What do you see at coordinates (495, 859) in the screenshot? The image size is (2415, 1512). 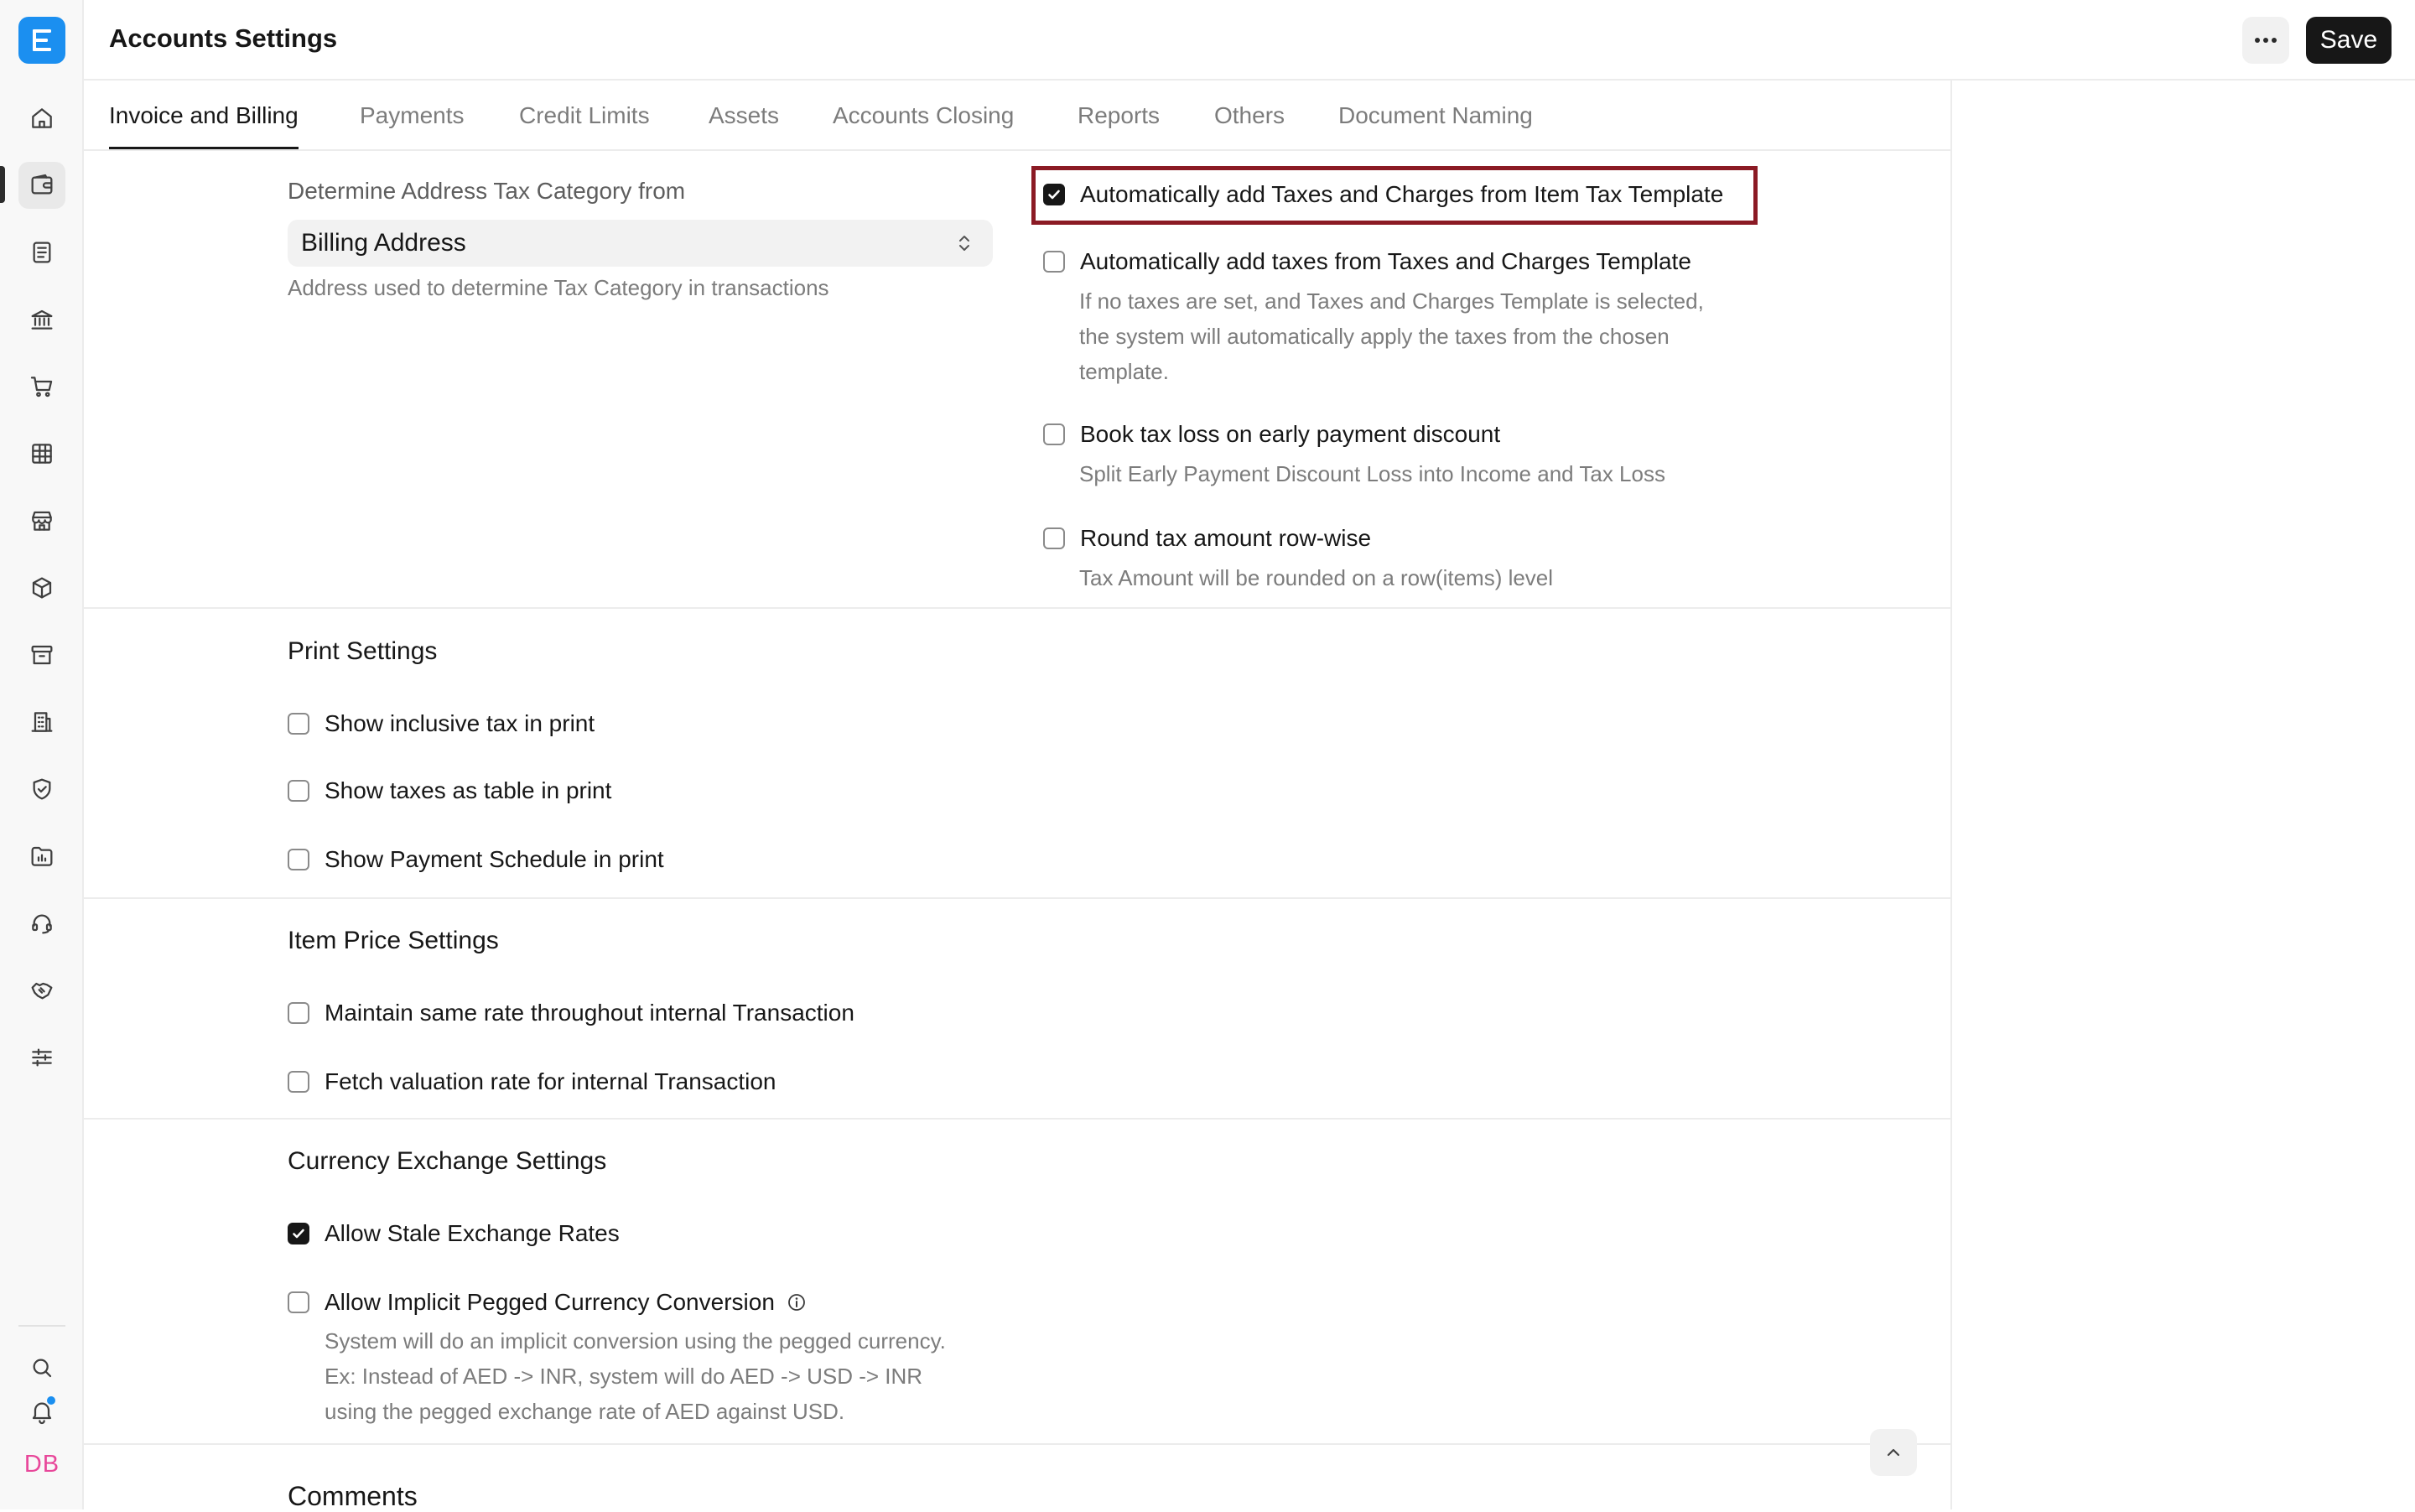 I see `checkbox-label: Show Payment Schedule in print` at bounding box center [495, 859].